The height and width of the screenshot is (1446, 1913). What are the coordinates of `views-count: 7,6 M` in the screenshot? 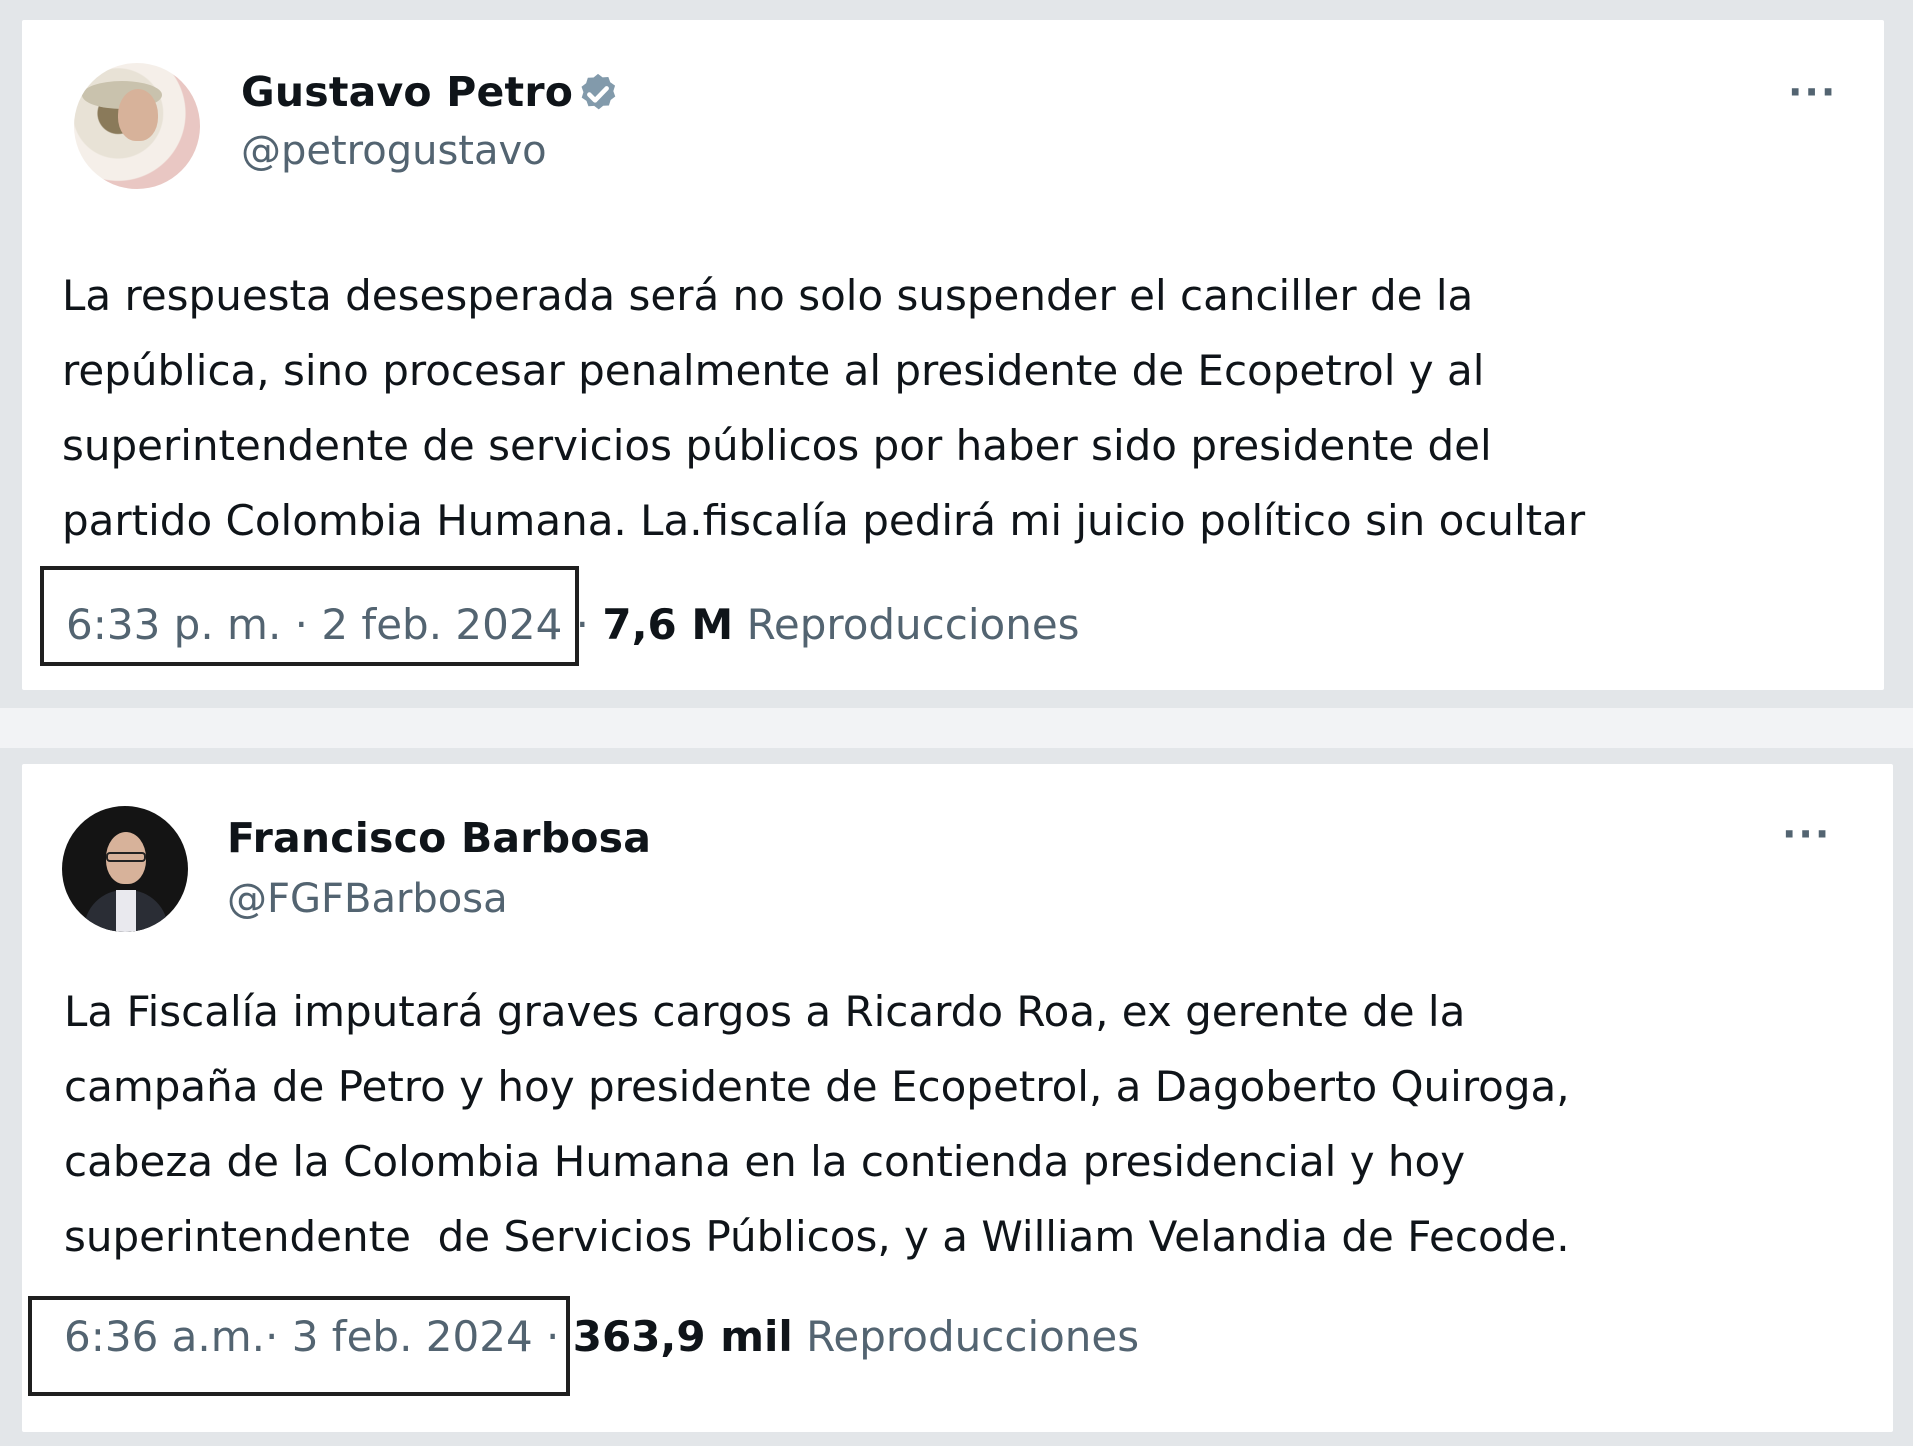 It's located at (668, 624).